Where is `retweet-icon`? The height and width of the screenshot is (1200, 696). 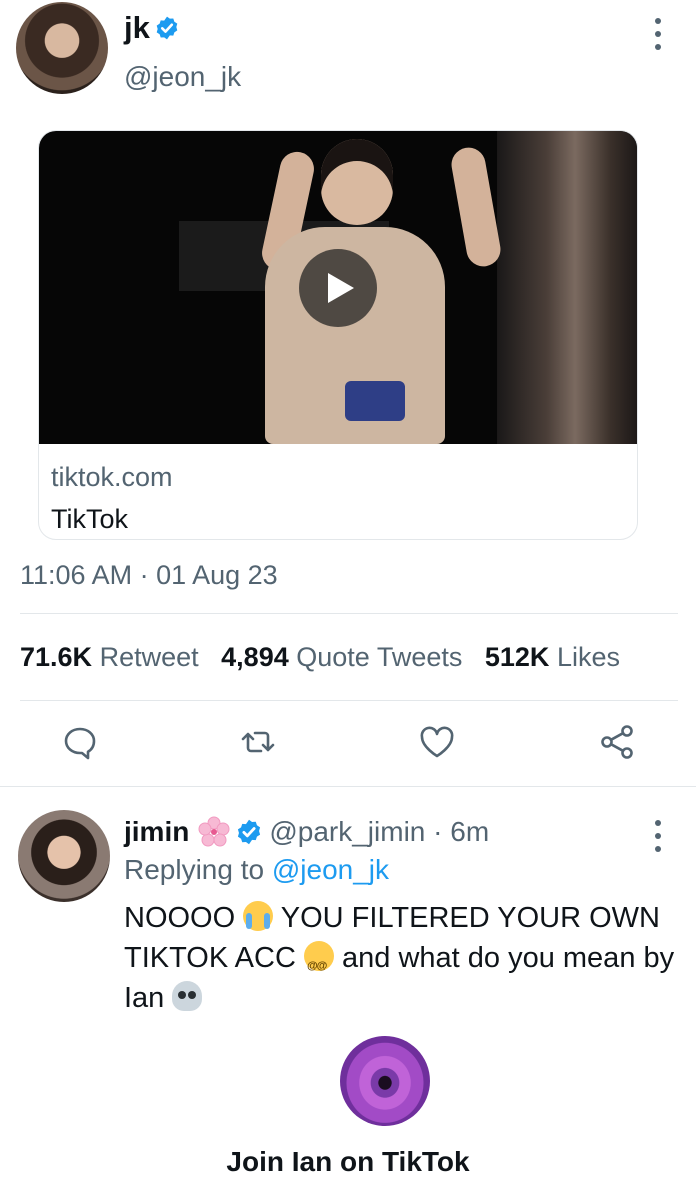
retweet-icon is located at coordinates (258, 742).